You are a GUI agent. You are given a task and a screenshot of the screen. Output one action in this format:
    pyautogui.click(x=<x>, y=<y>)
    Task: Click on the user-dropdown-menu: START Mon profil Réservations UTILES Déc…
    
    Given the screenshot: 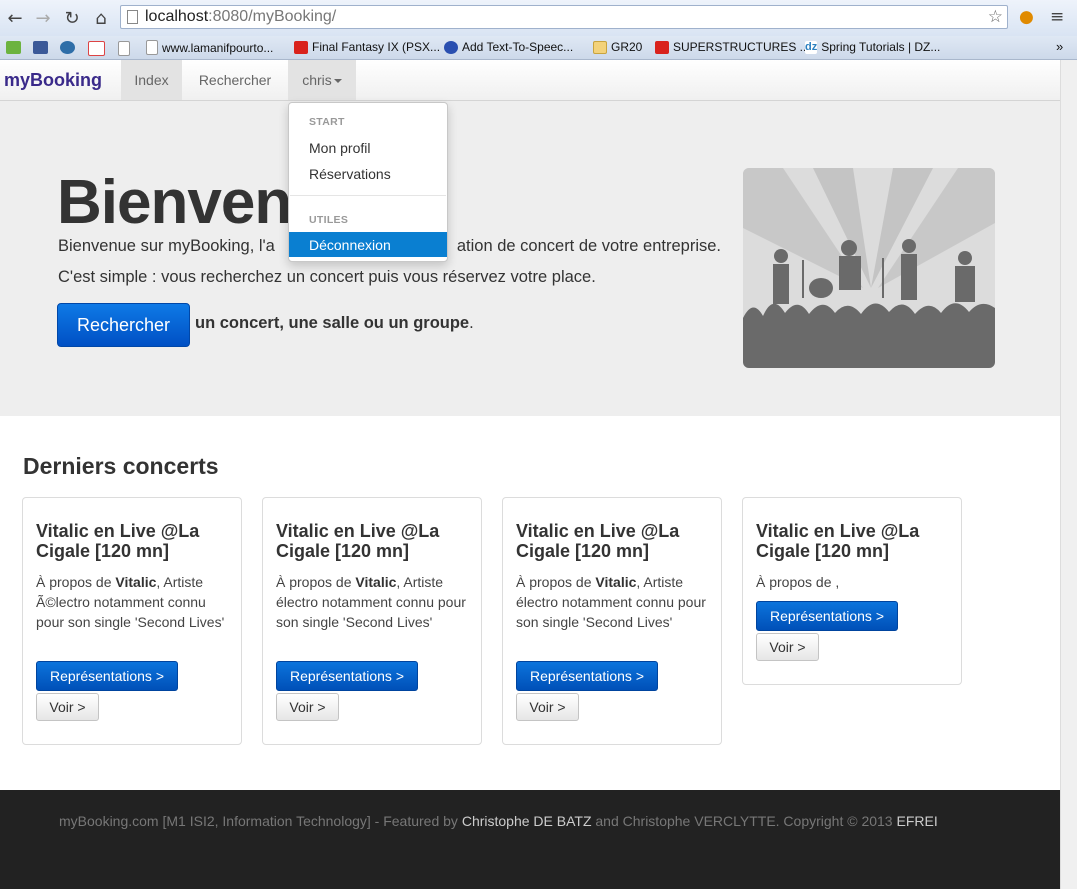 What is the action you would take?
    pyautogui.click(x=368, y=182)
    